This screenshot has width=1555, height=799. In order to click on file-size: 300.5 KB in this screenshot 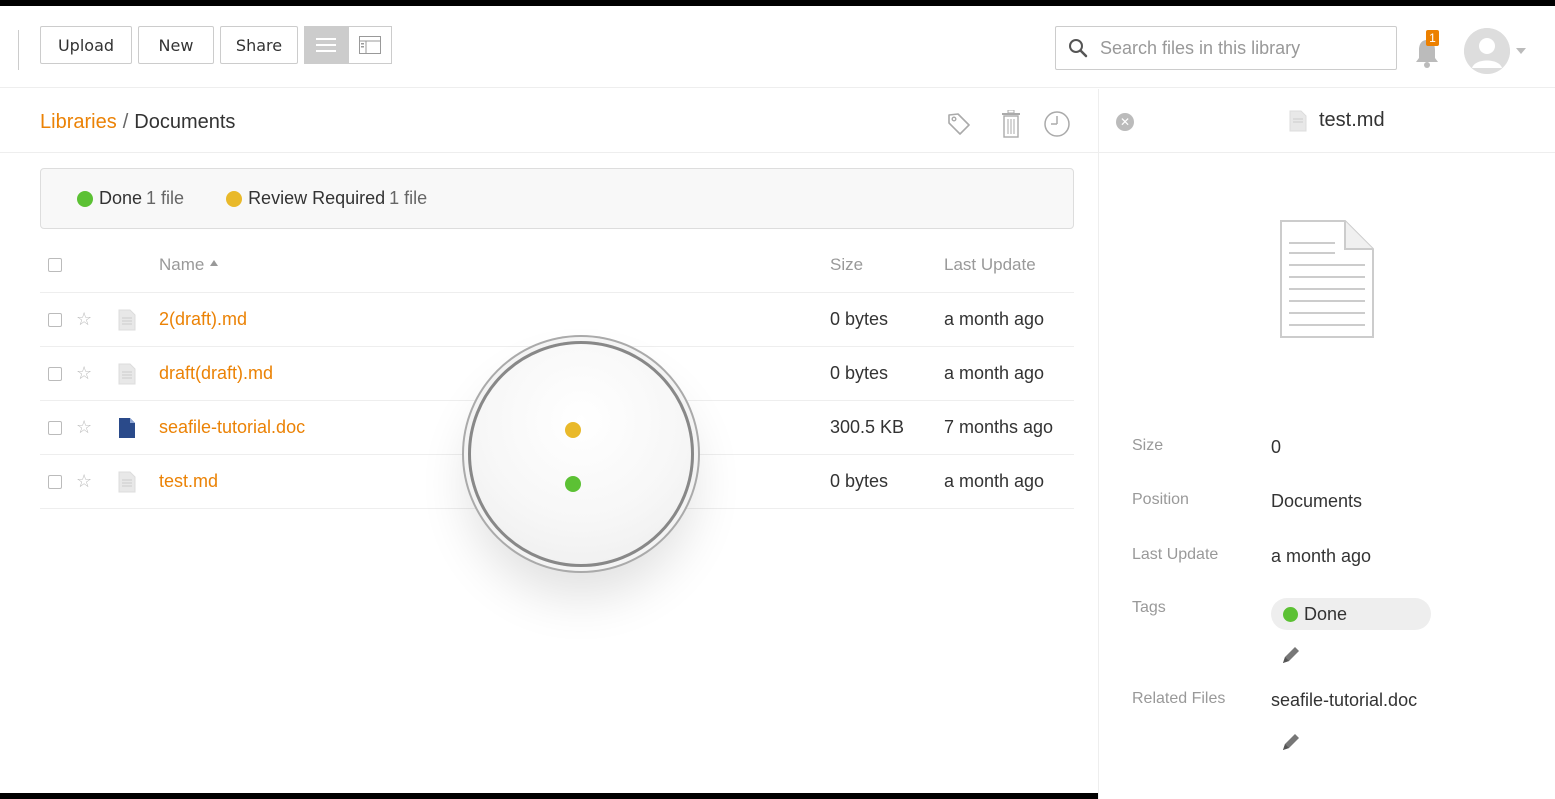, I will do `click(867, 427)`.